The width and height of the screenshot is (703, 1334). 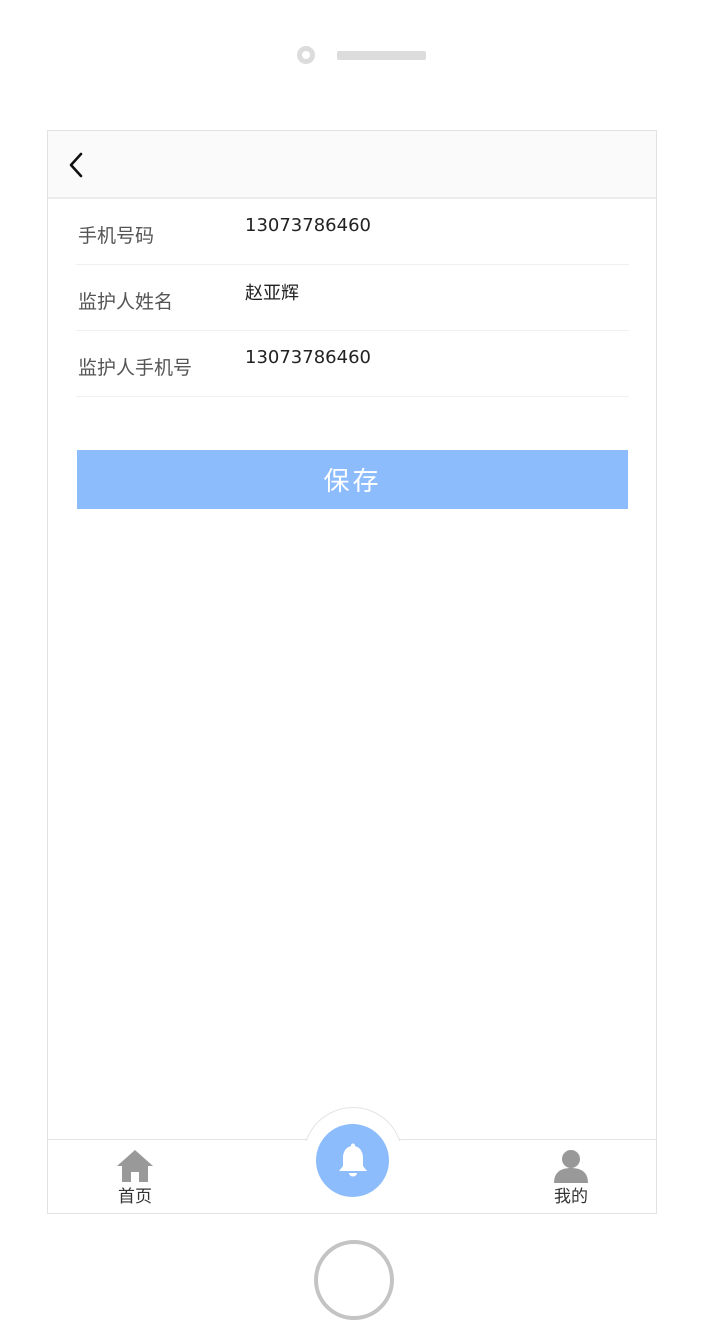 I want to click on guardian-name-input, so click(x=425, y=291).